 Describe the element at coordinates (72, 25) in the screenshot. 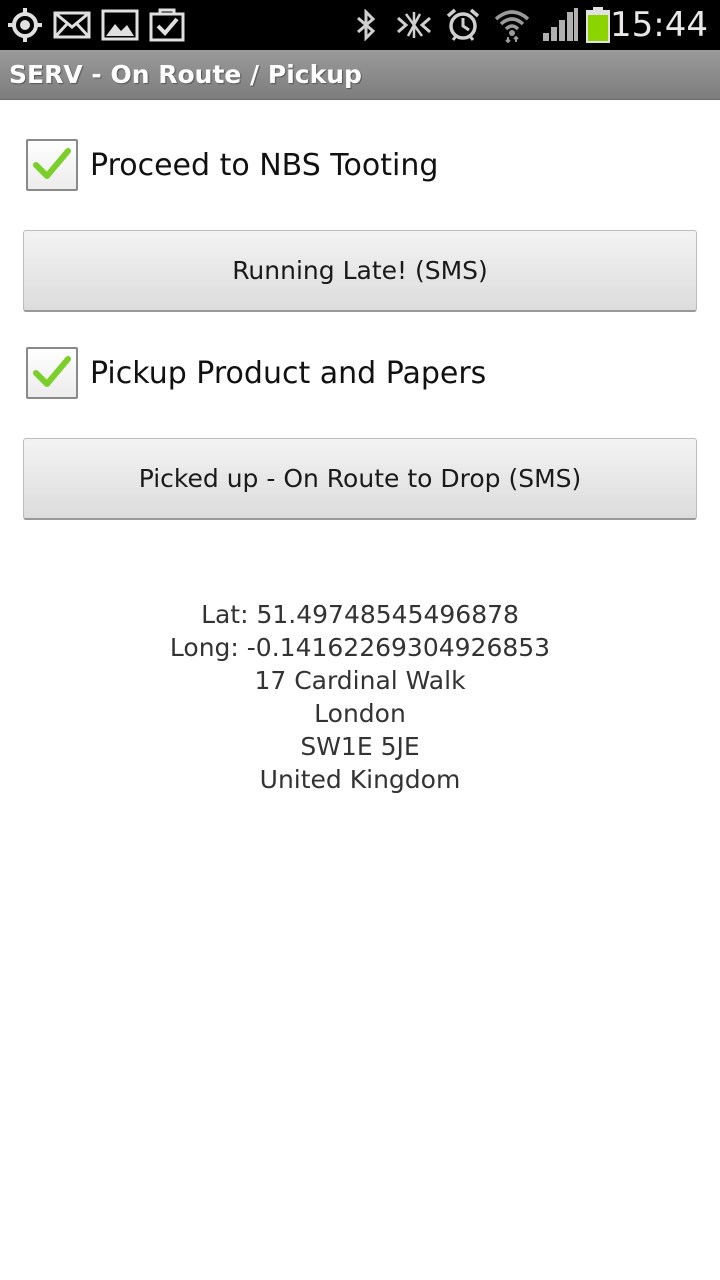

I see `mail-icon` at that location.